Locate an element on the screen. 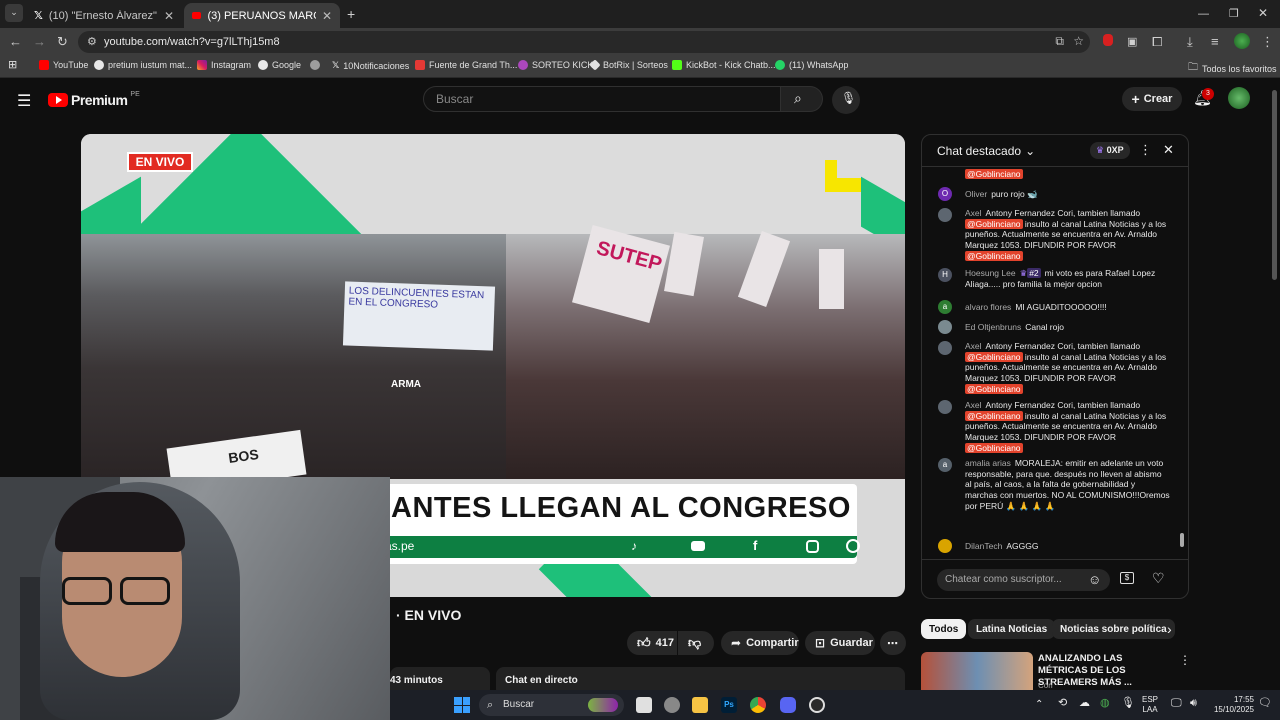 Image resolution: width=1280 pixels, height=720 pixels. network-icon: 🖵 is located at coordinates (1176, 703).